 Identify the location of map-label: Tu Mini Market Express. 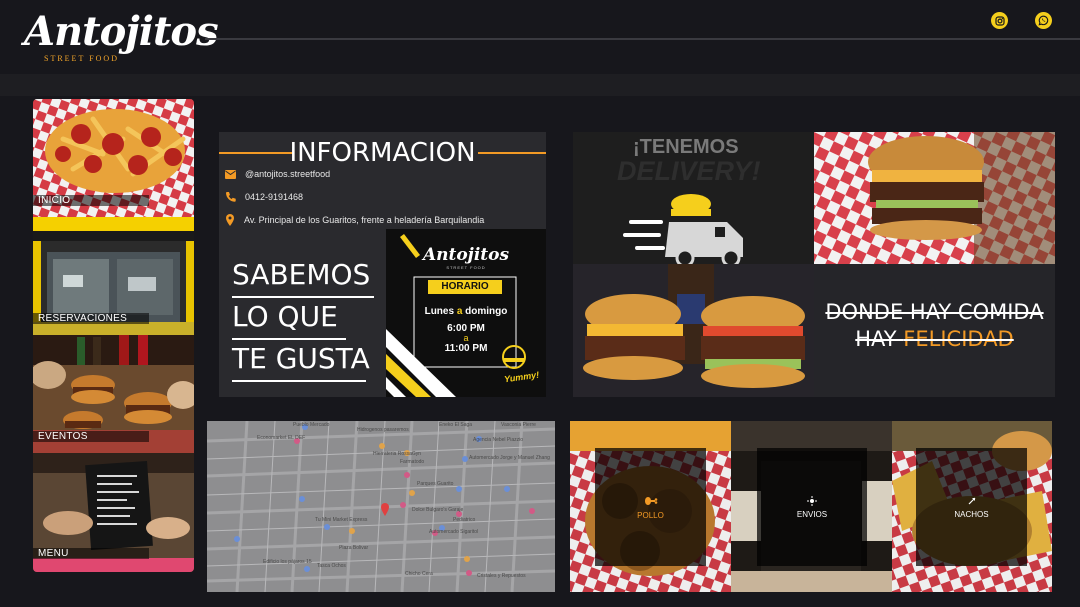
(341, 520).